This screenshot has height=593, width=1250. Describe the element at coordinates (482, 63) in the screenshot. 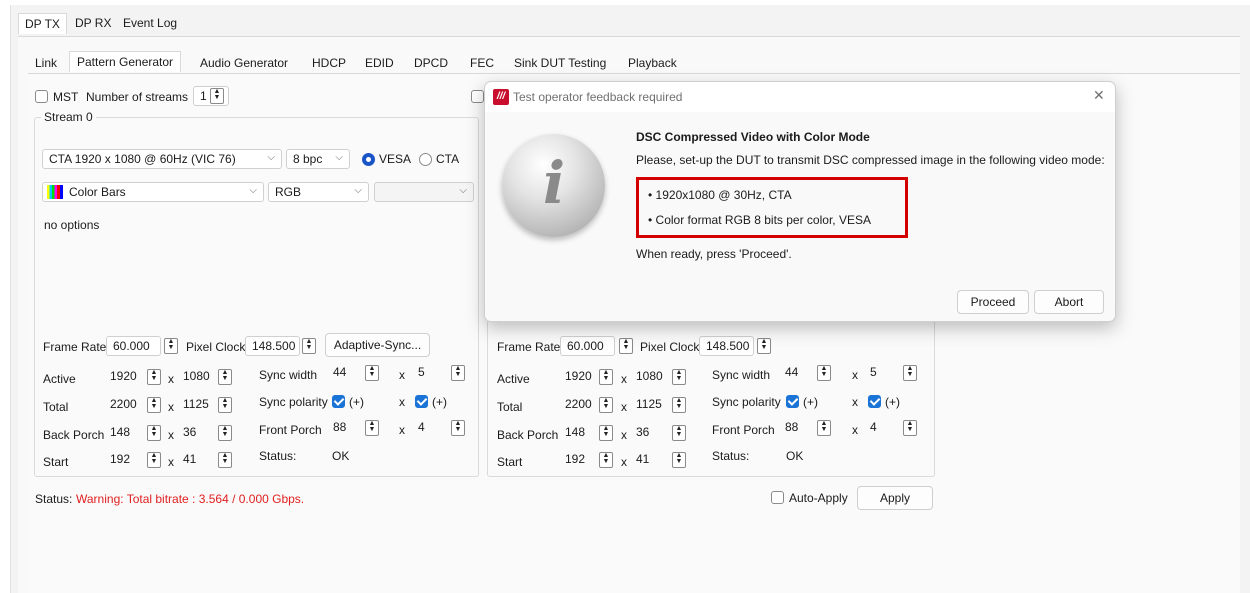

I see `tab-fec: FEC` at that location.